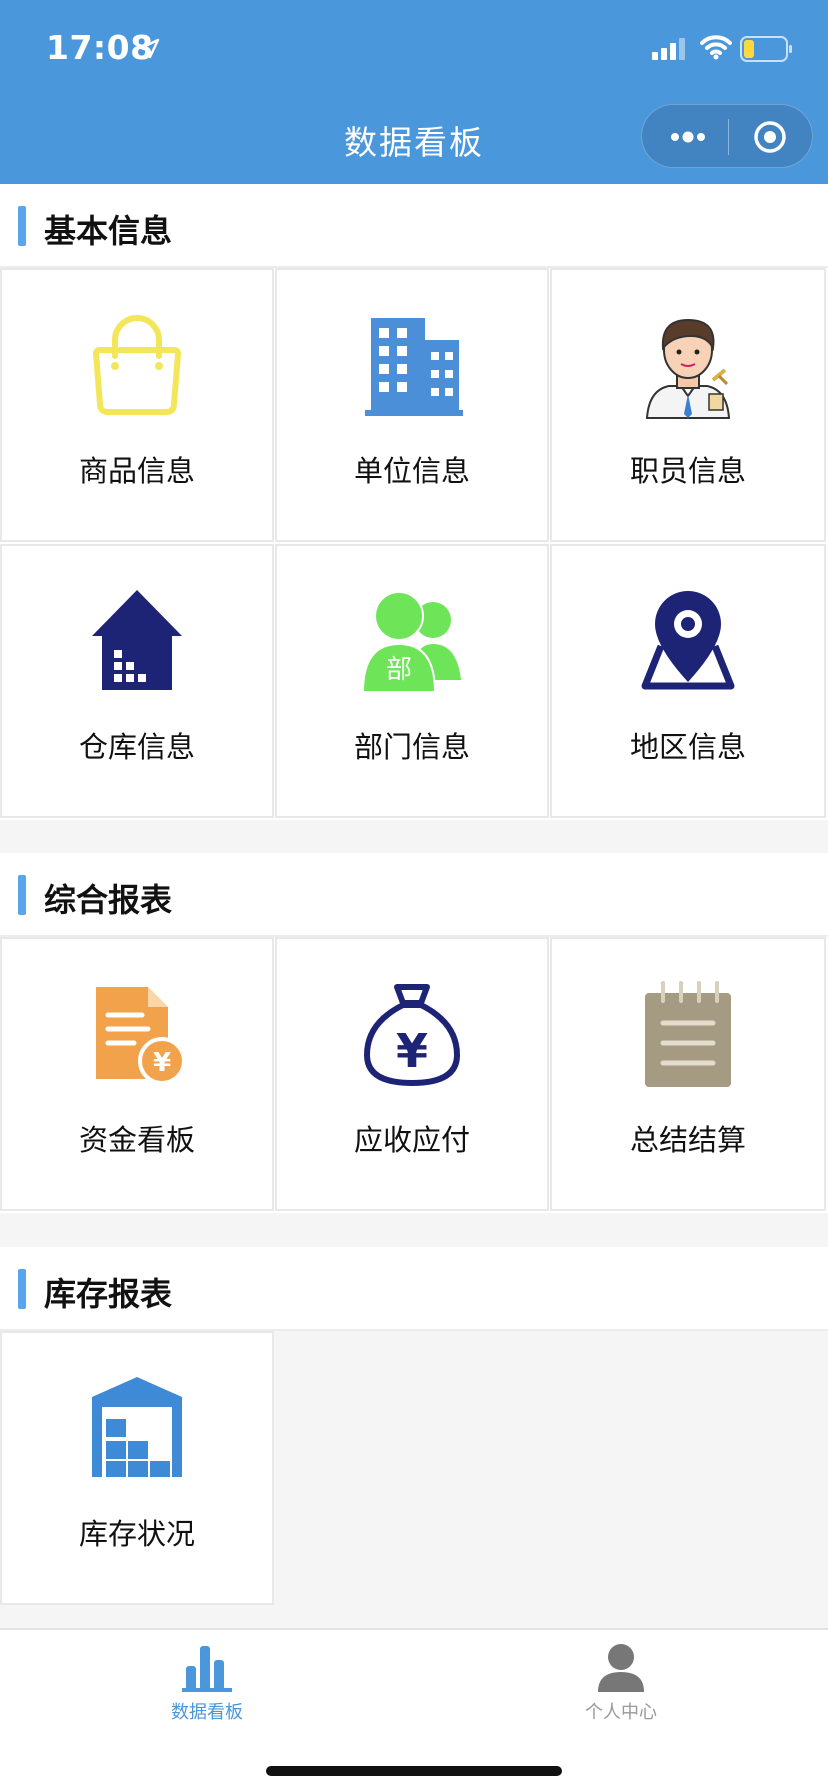  Describe the element at coordinates (716, 47) in the screenshot. I see `wifi-icon` at that location.